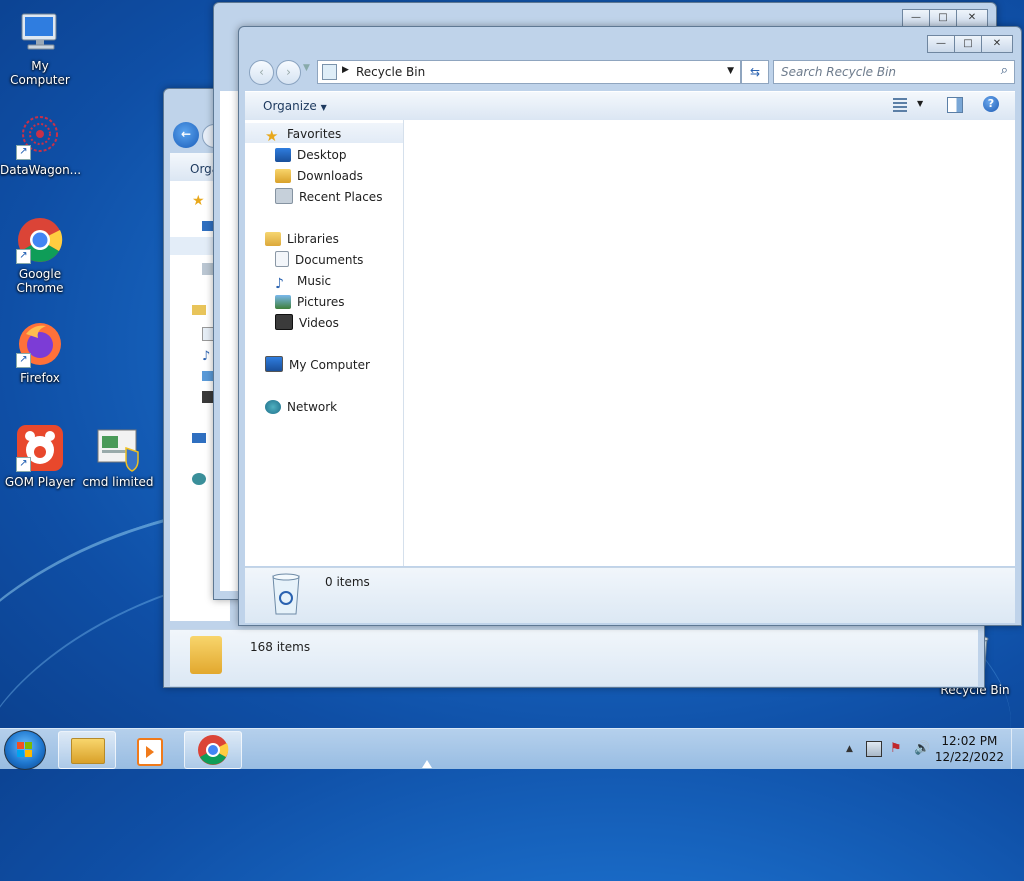 The height and width of the screenshot is (881, 1024). I want to click on taskbar-chrome-button, so click(213, 750).